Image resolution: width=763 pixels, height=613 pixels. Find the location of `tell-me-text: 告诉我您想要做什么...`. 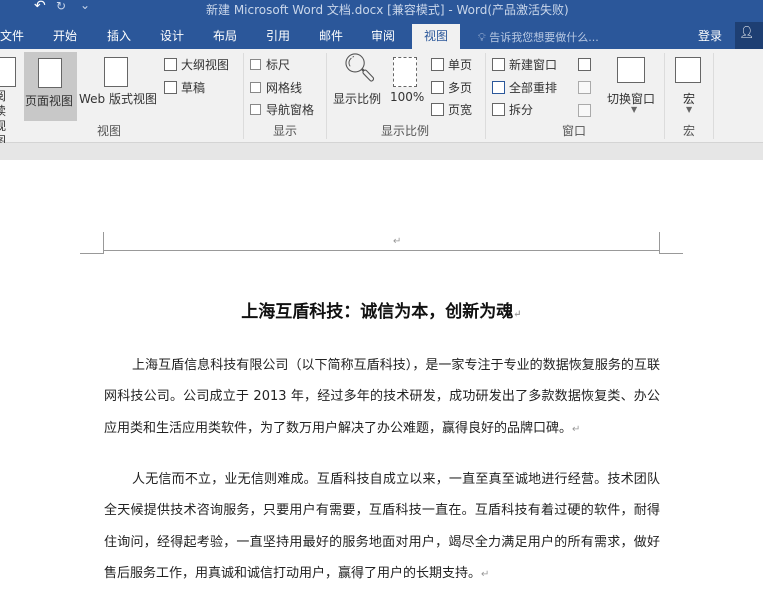

tell-me-text: 告诉我您想要做什么... is located at coordinates (544, 37).